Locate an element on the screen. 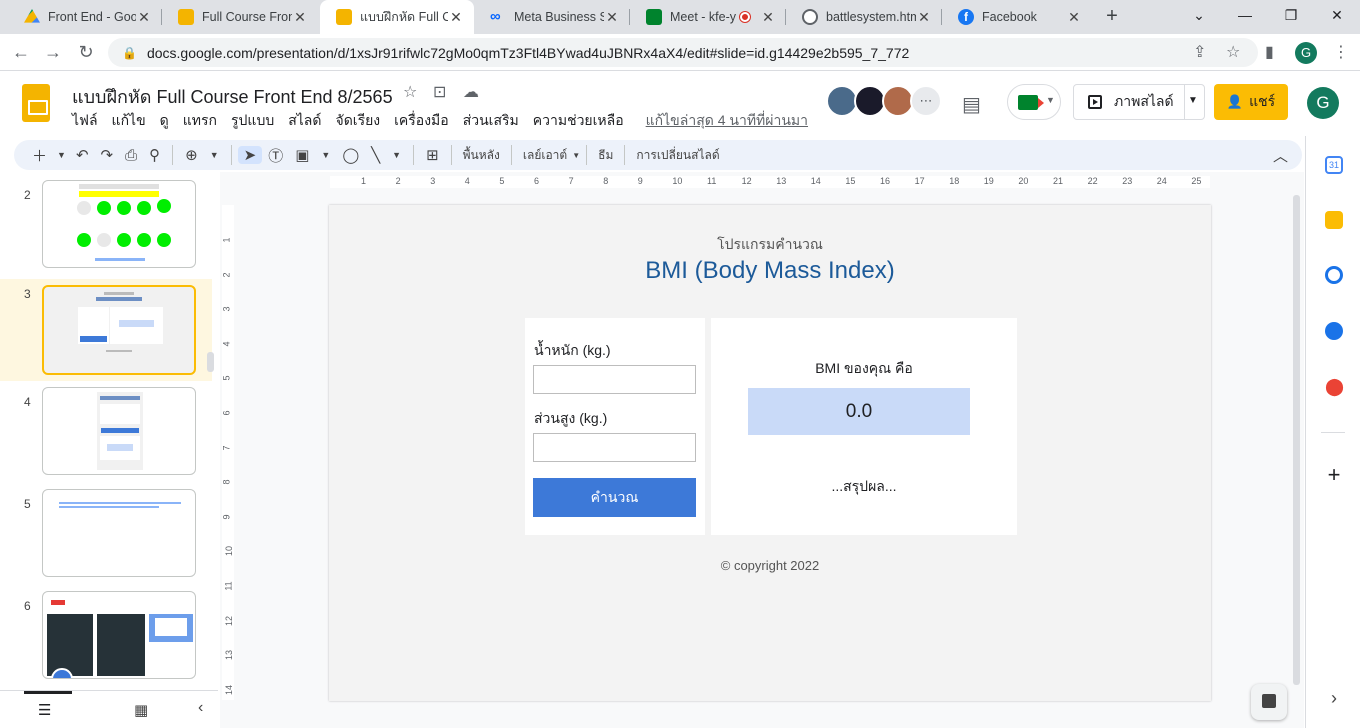 This screenshot has width=1360, height=728. forward-icon: → is located at coordinates (53, 53).